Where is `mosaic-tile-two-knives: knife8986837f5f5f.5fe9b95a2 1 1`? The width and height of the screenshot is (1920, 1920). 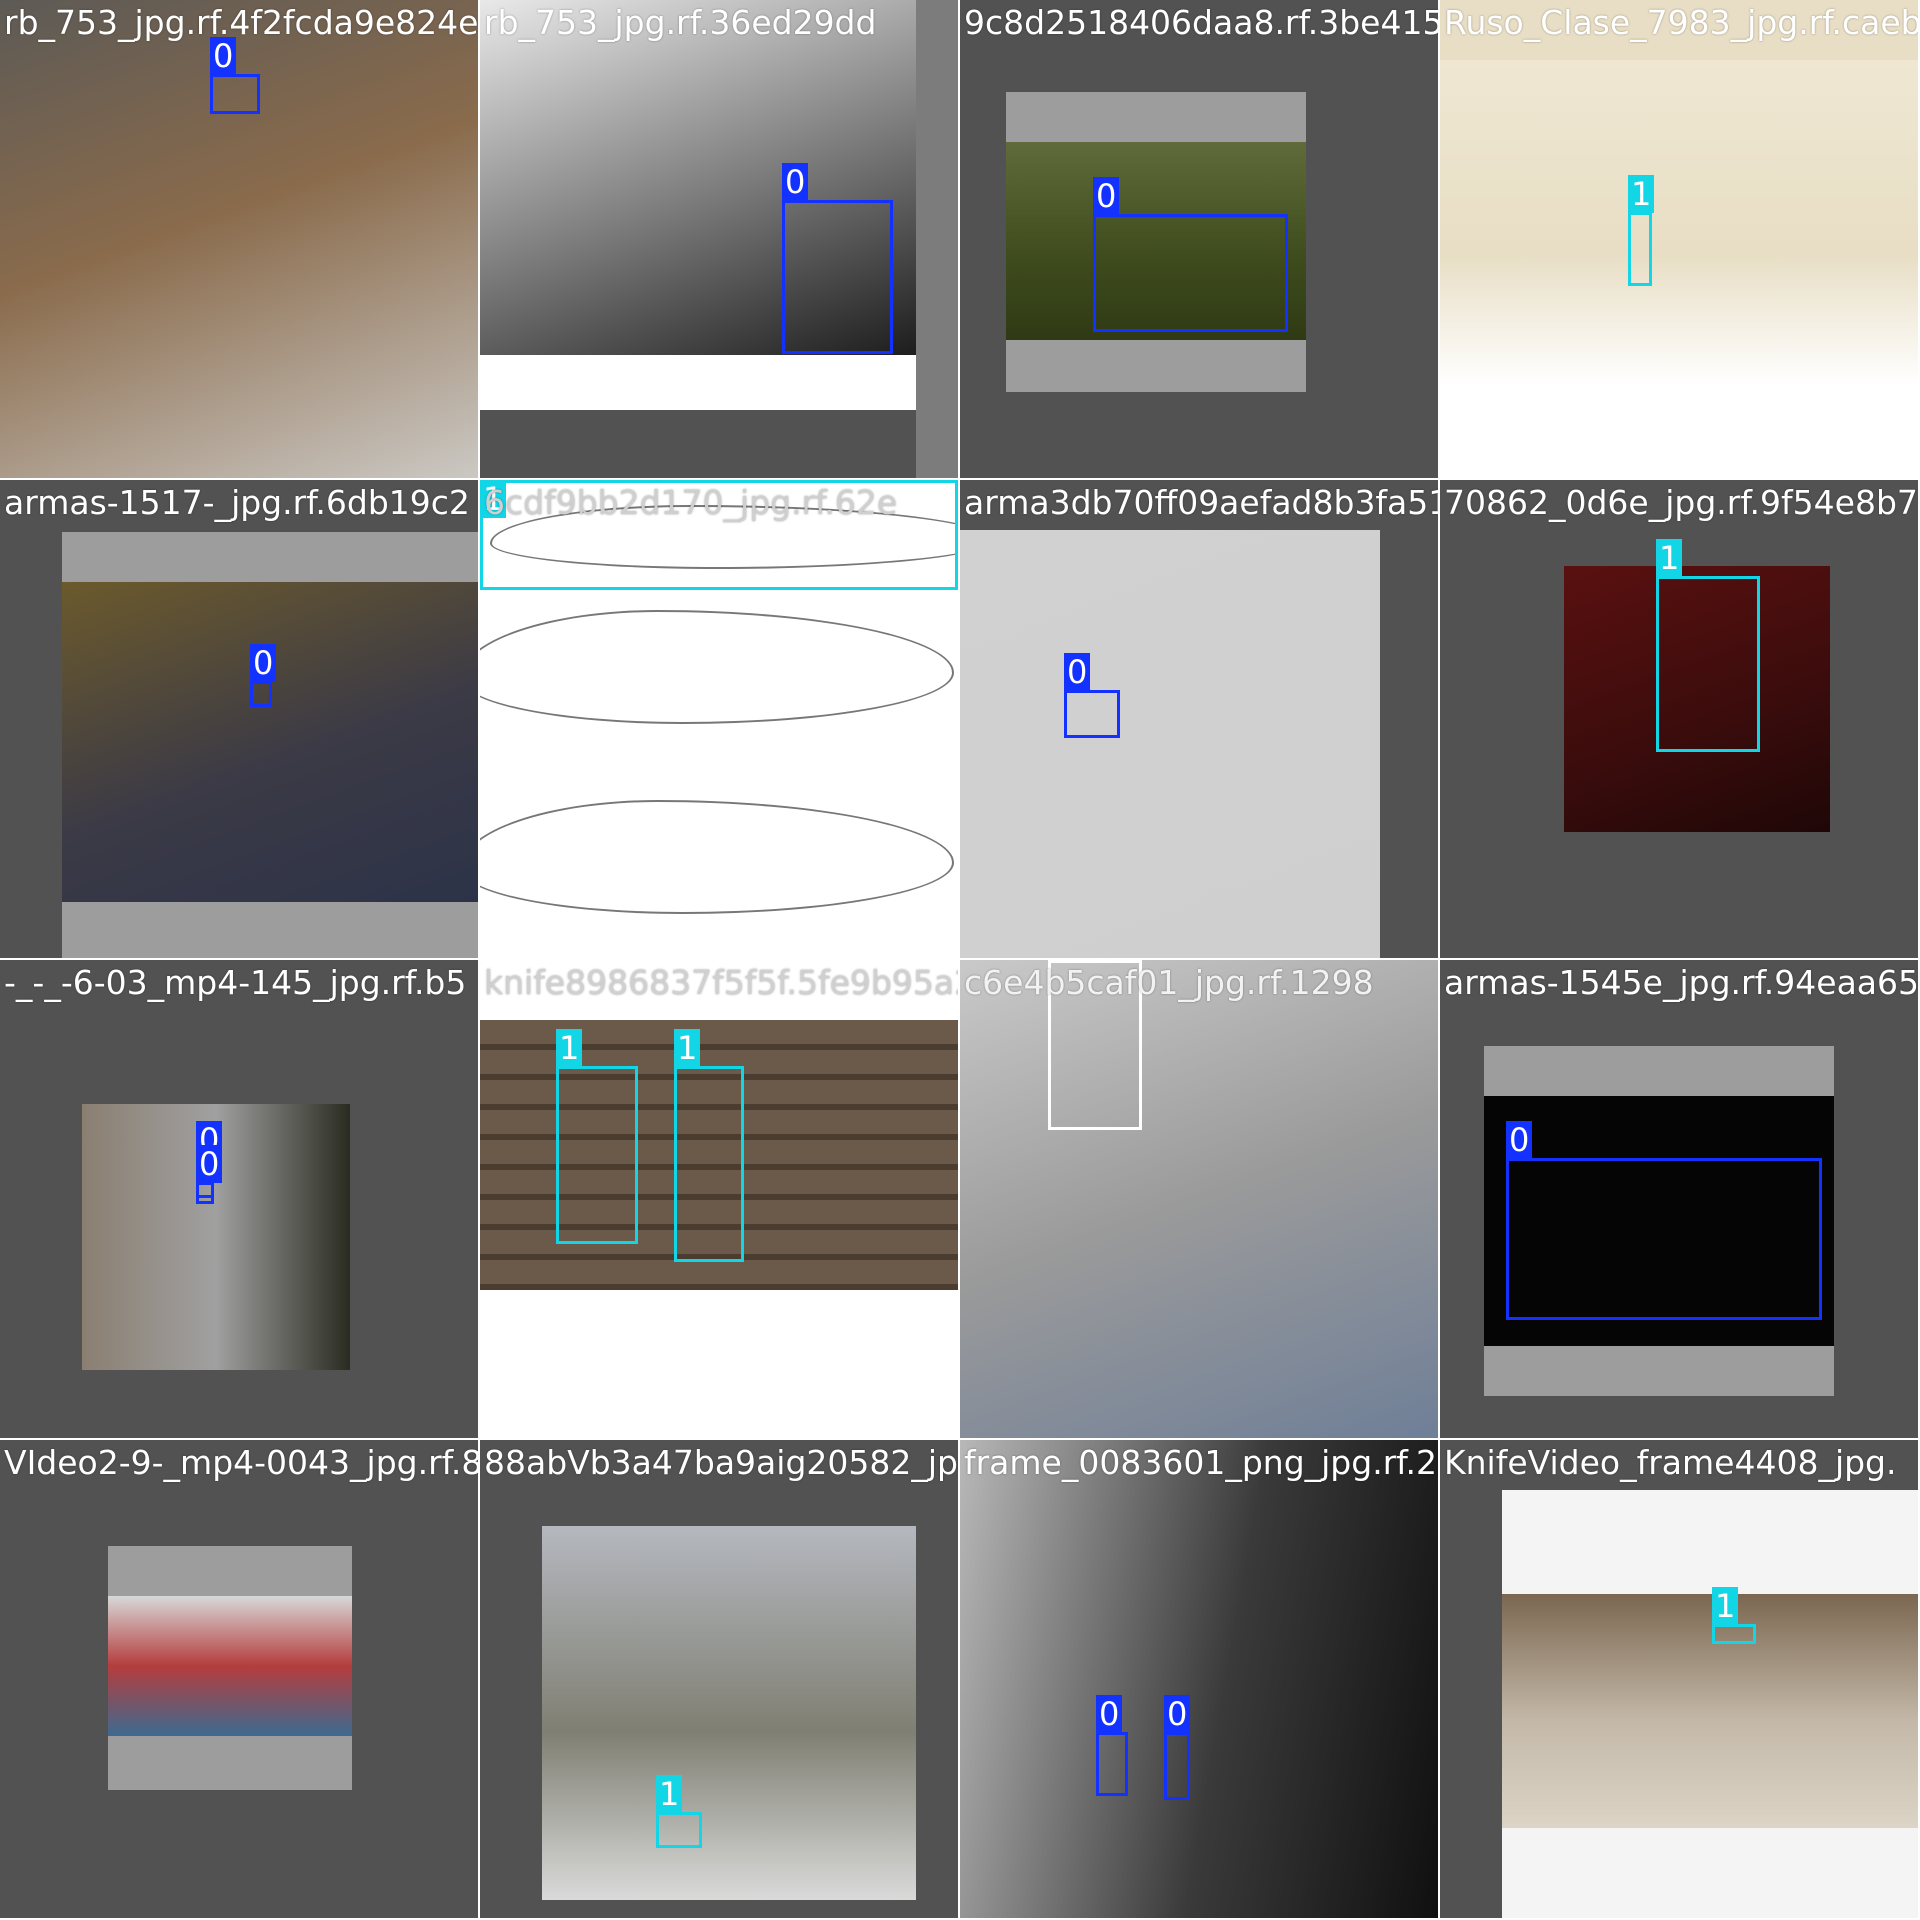 mosaic-tile-two-knives: knife8986837f5f5f.5fe9b95a2 1 1 is located at coordinates (719, 1199).